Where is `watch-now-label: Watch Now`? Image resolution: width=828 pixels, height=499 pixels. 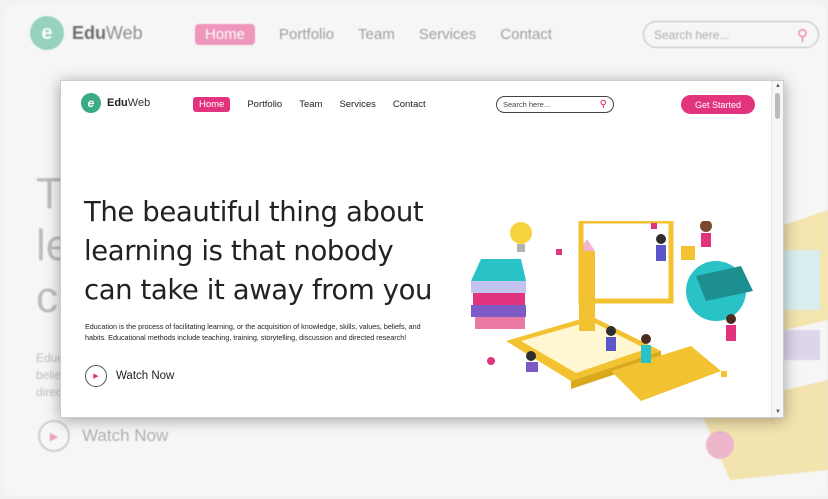
watch-now-label: Watch Now is located at coordinates (145, 376).